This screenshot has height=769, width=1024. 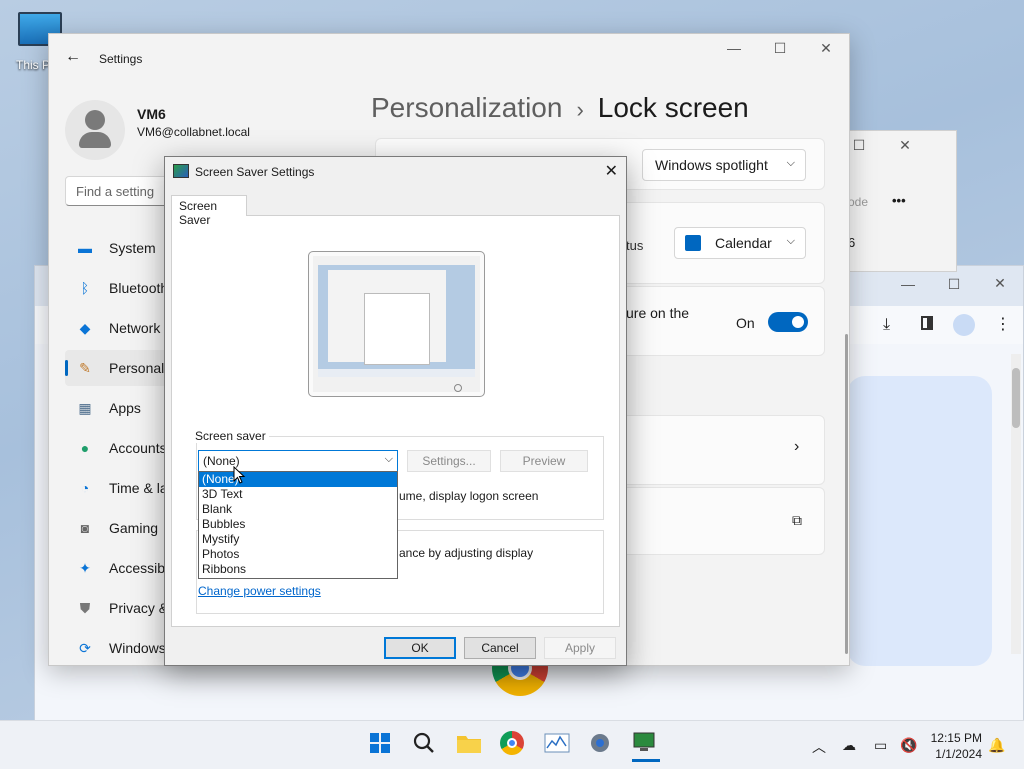 I want to click on date: 1/1/2024, so click(x=958, y=754).